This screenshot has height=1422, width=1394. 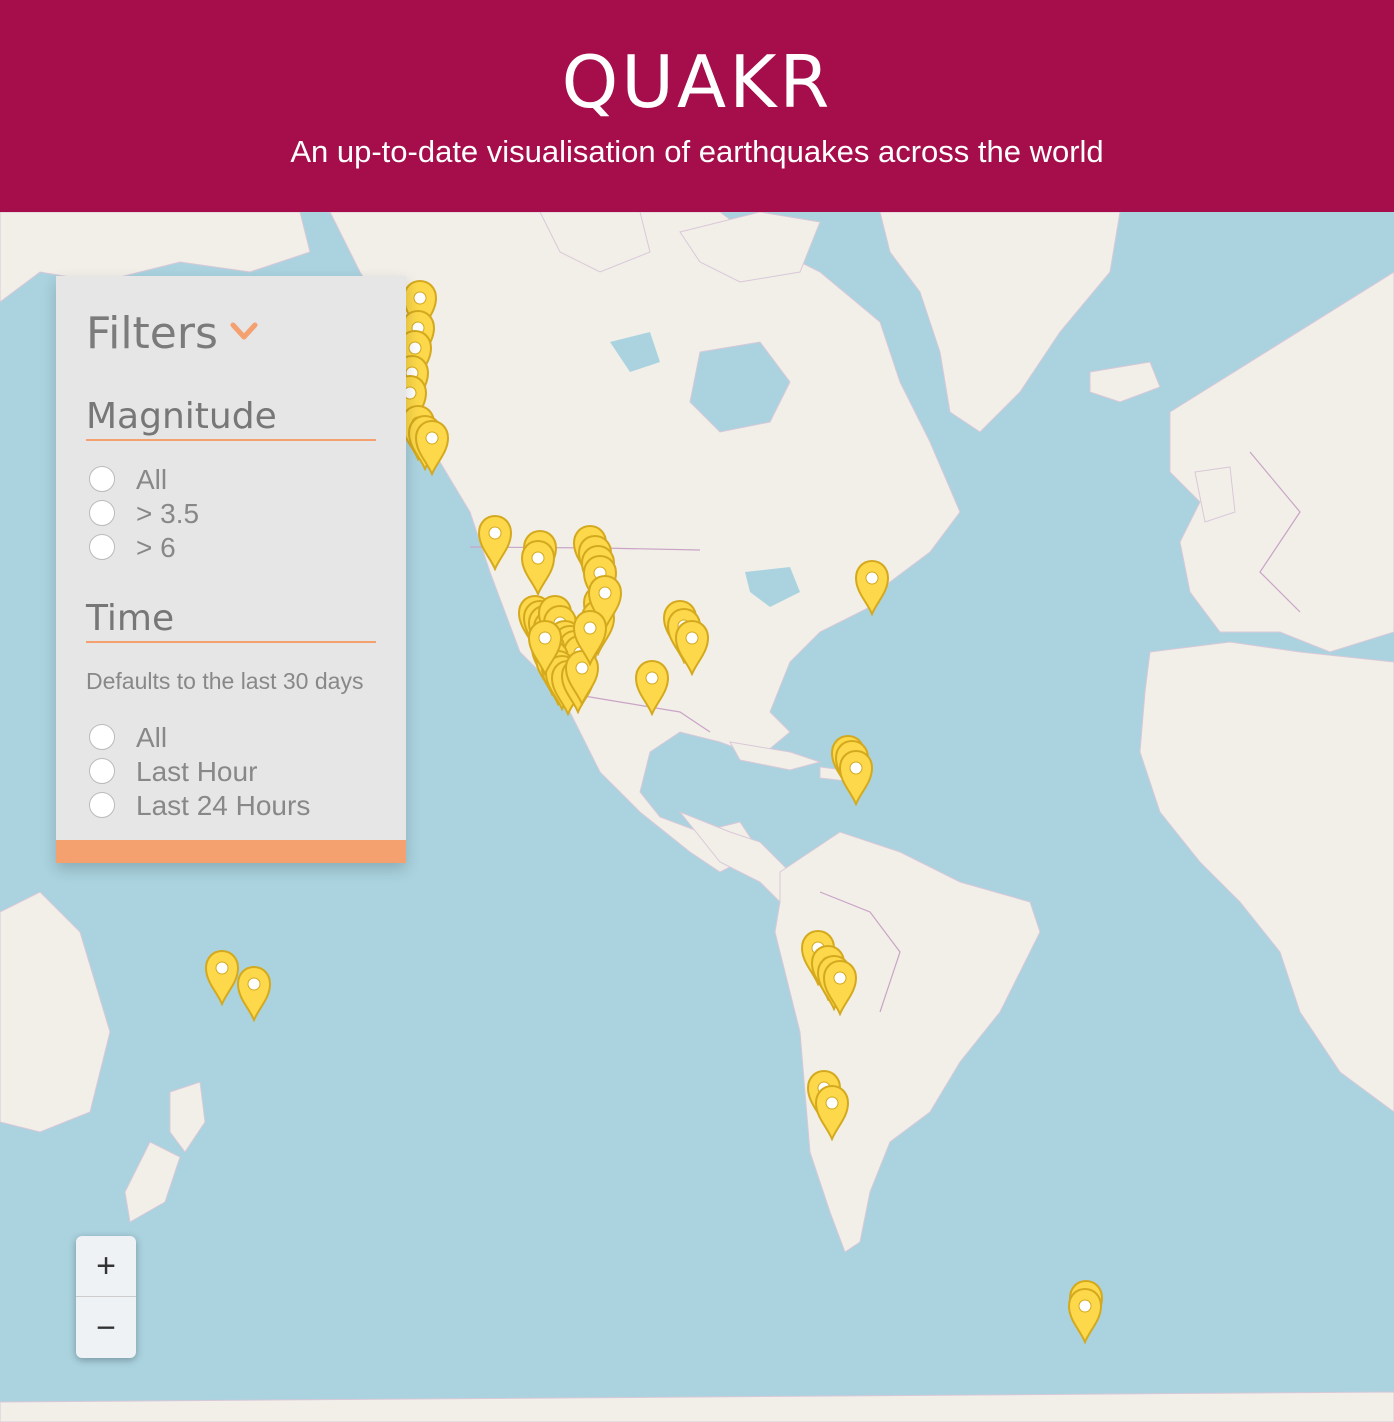 I want to click on option-label: > 6, so click(x=156, y=547).